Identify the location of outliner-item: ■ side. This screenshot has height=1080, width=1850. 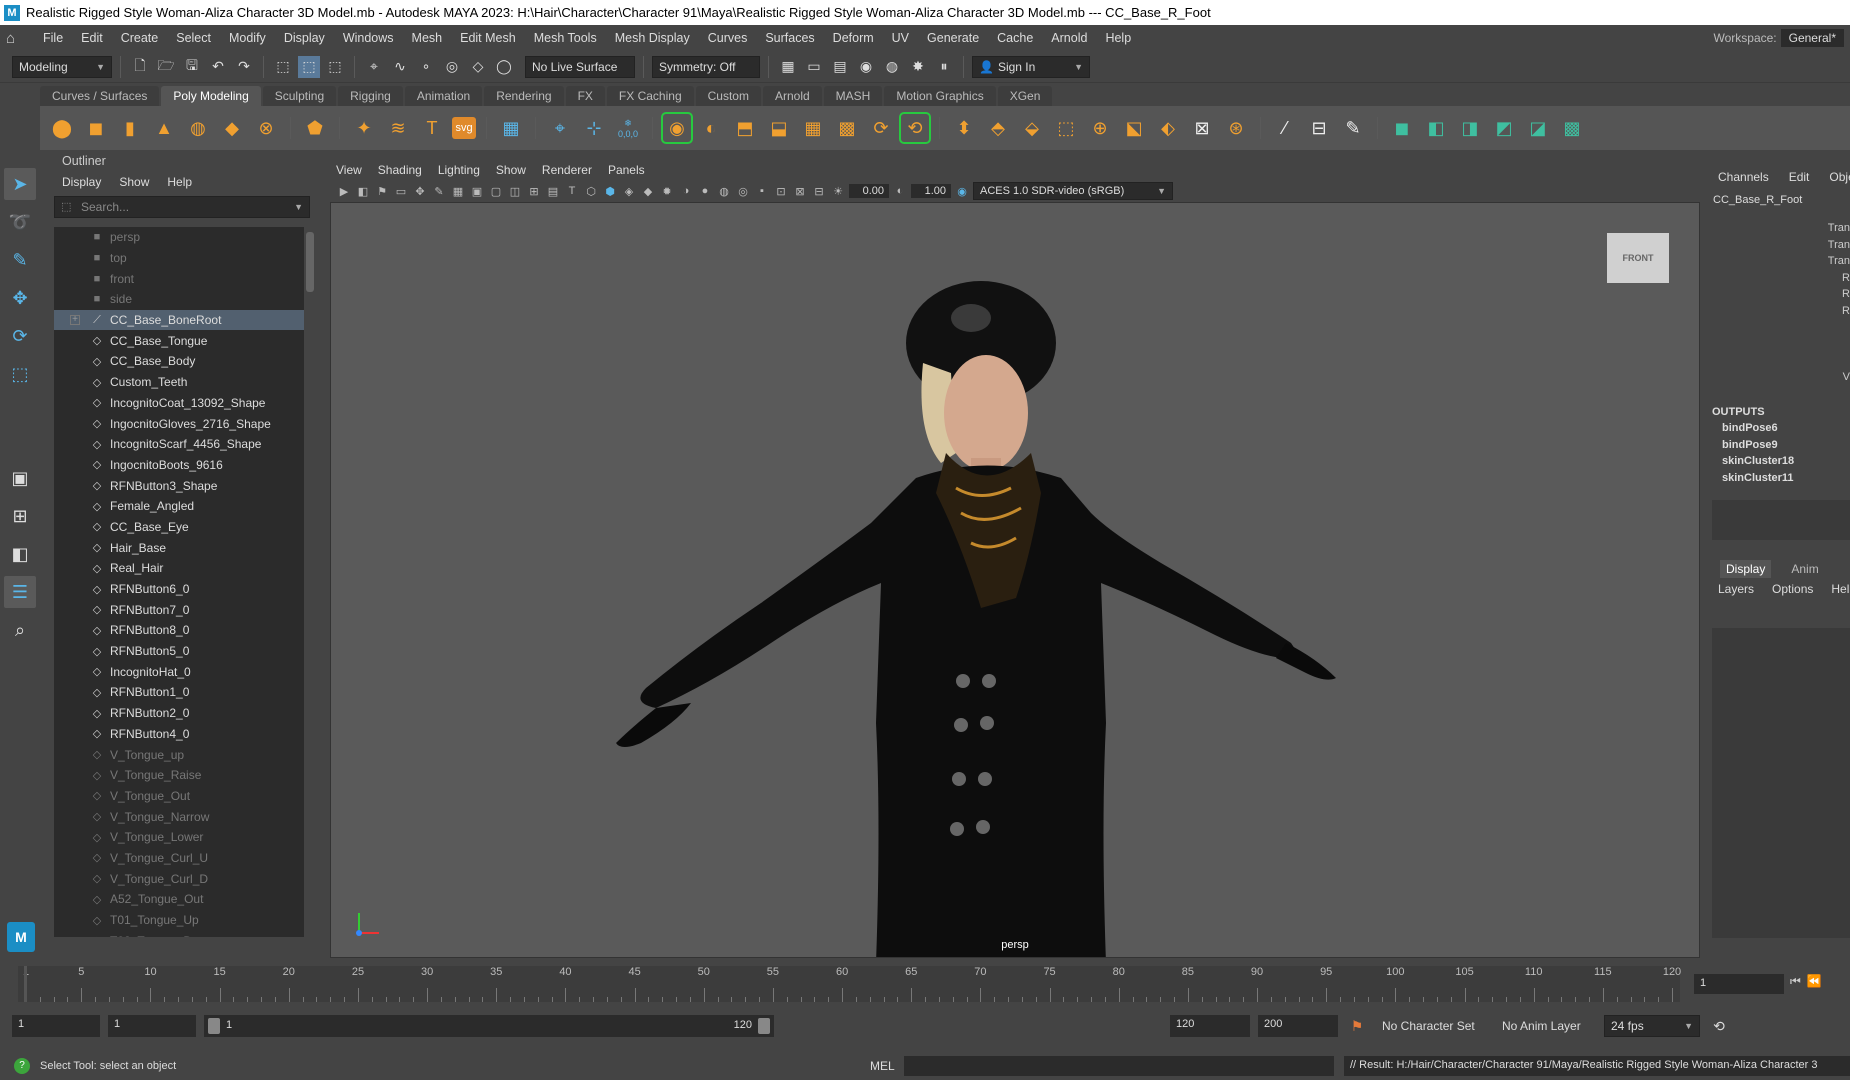
(179, 299).